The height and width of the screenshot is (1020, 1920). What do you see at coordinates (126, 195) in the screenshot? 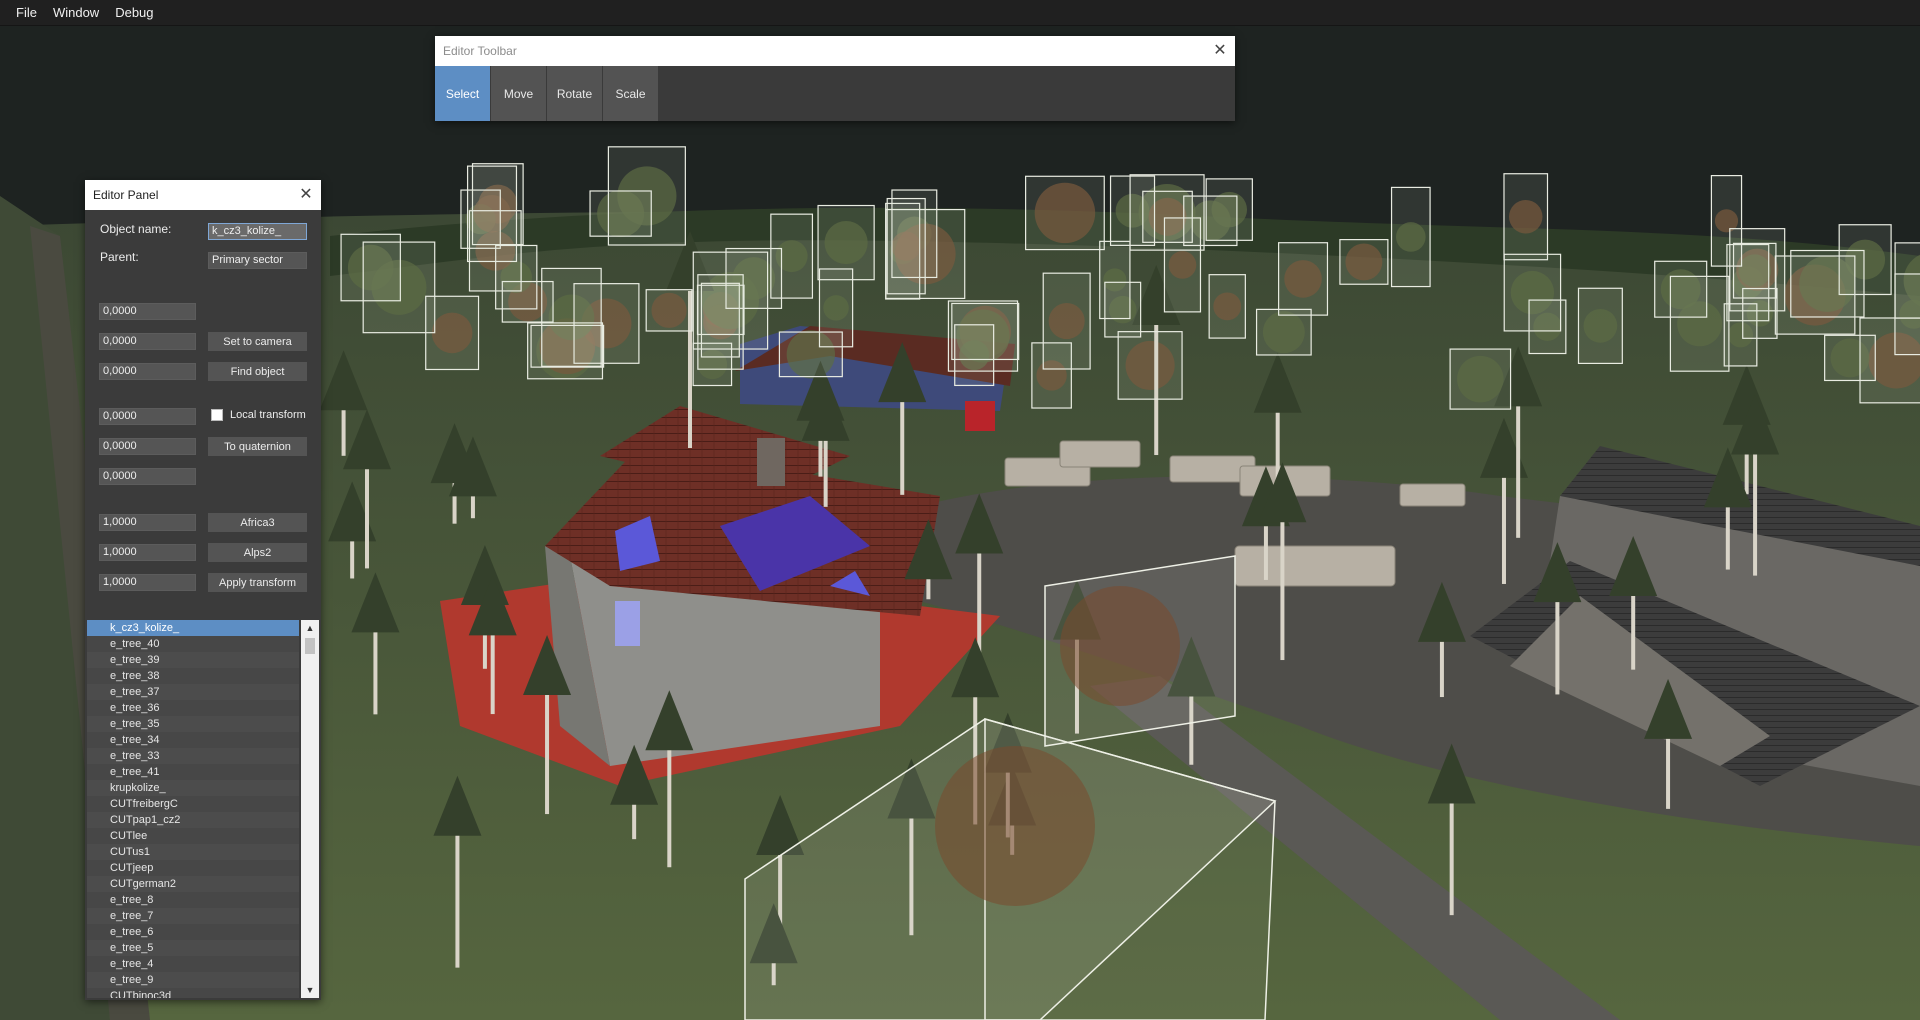
I see `panel-title: Editor Panel` at bounding box center [126, 195].